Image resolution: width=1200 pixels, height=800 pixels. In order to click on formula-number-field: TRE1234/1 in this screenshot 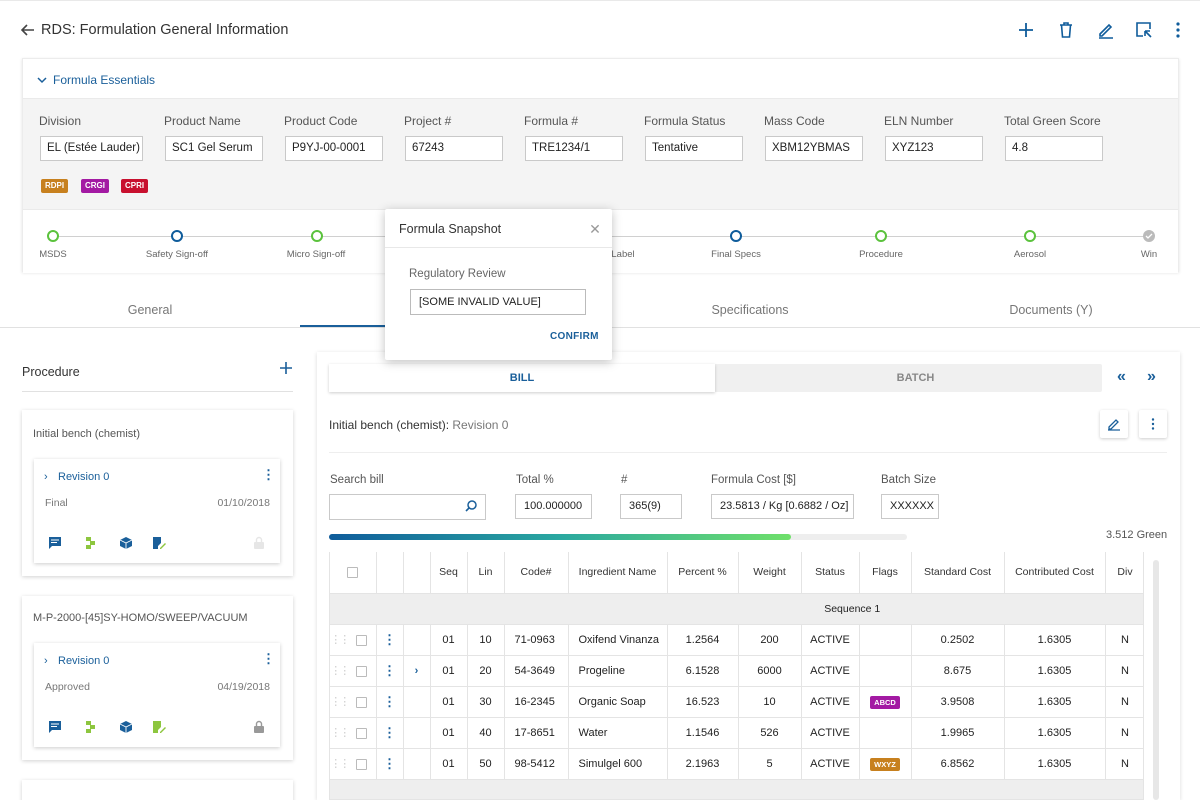, I will do `click(574, 148)`.